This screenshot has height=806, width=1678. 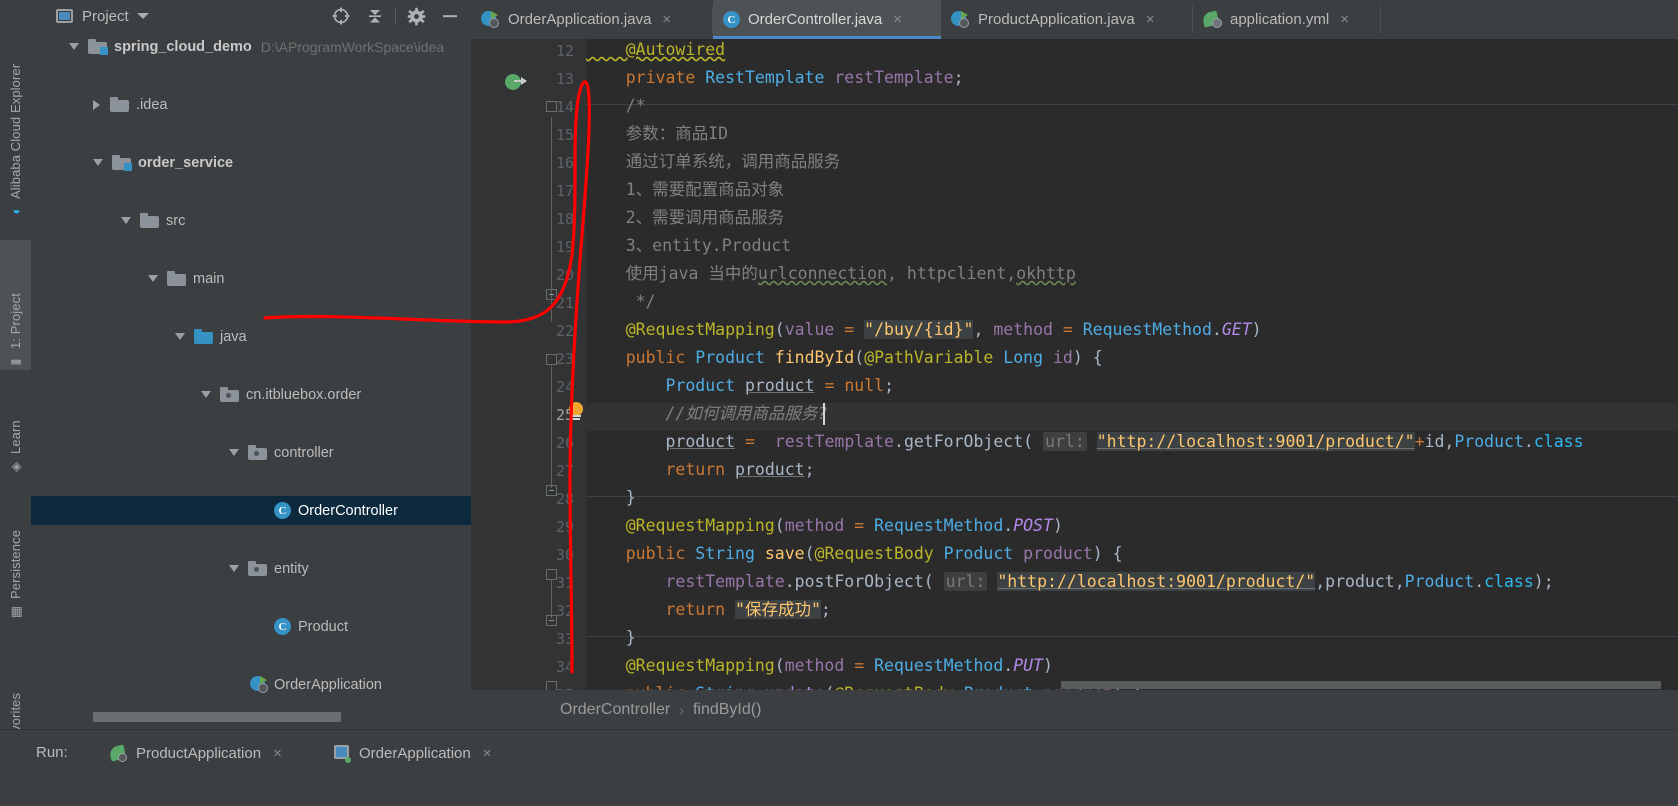 What do you see at coordinates (564, 303) in the screenshot?
I see `line-number: 21` at bounding box center [564, 303].